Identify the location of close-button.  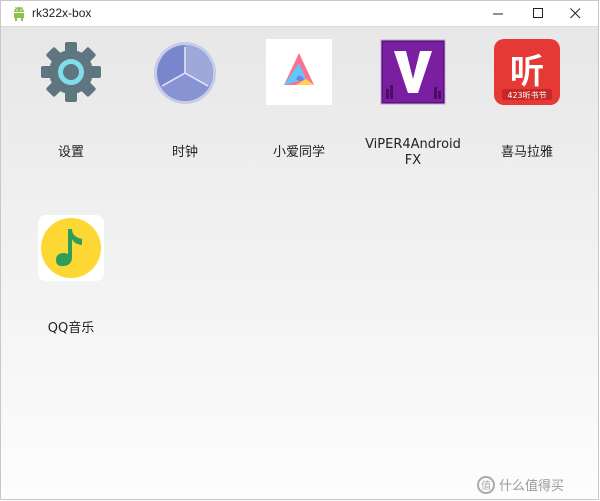
(575, 13).